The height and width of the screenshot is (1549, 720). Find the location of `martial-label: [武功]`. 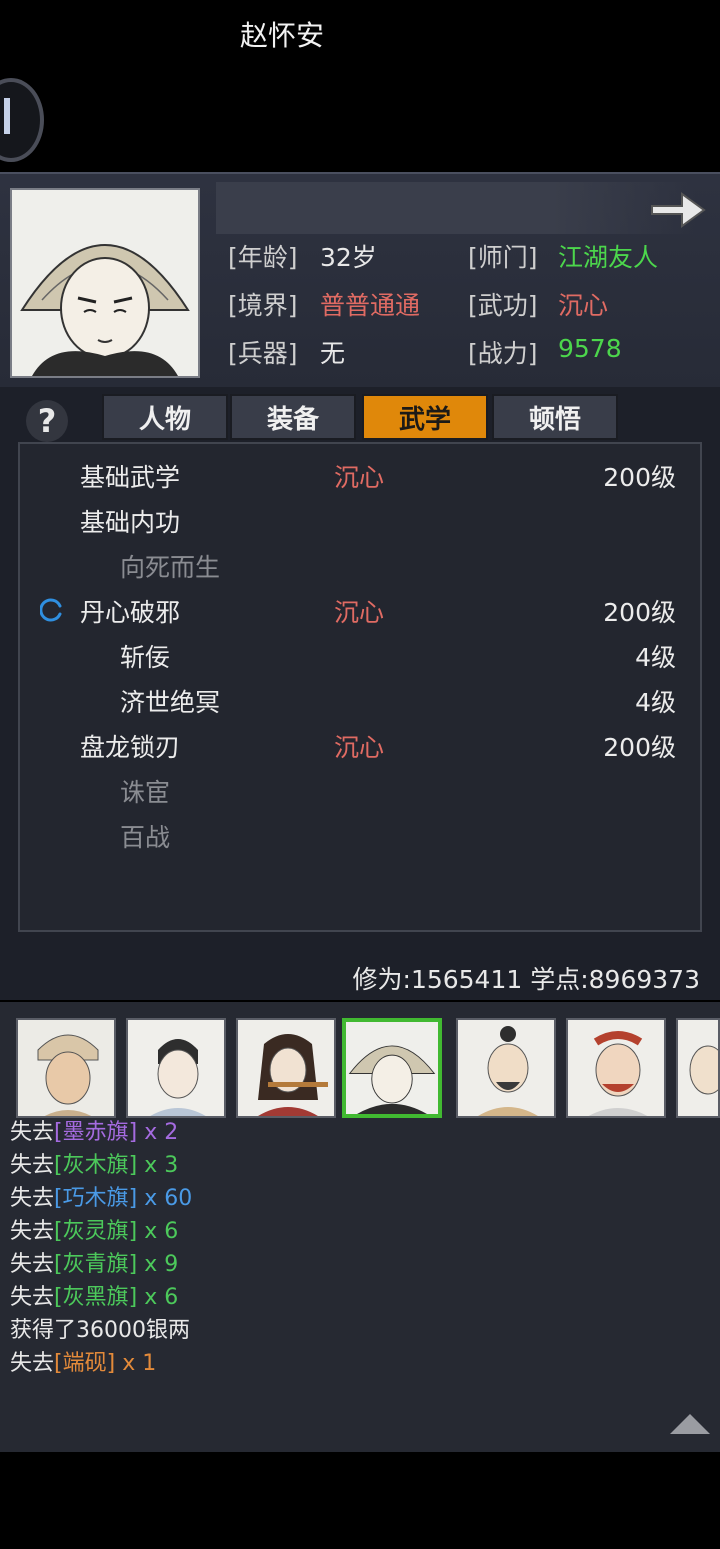

martial-label: [武功] is located at coordinates (503, 305).